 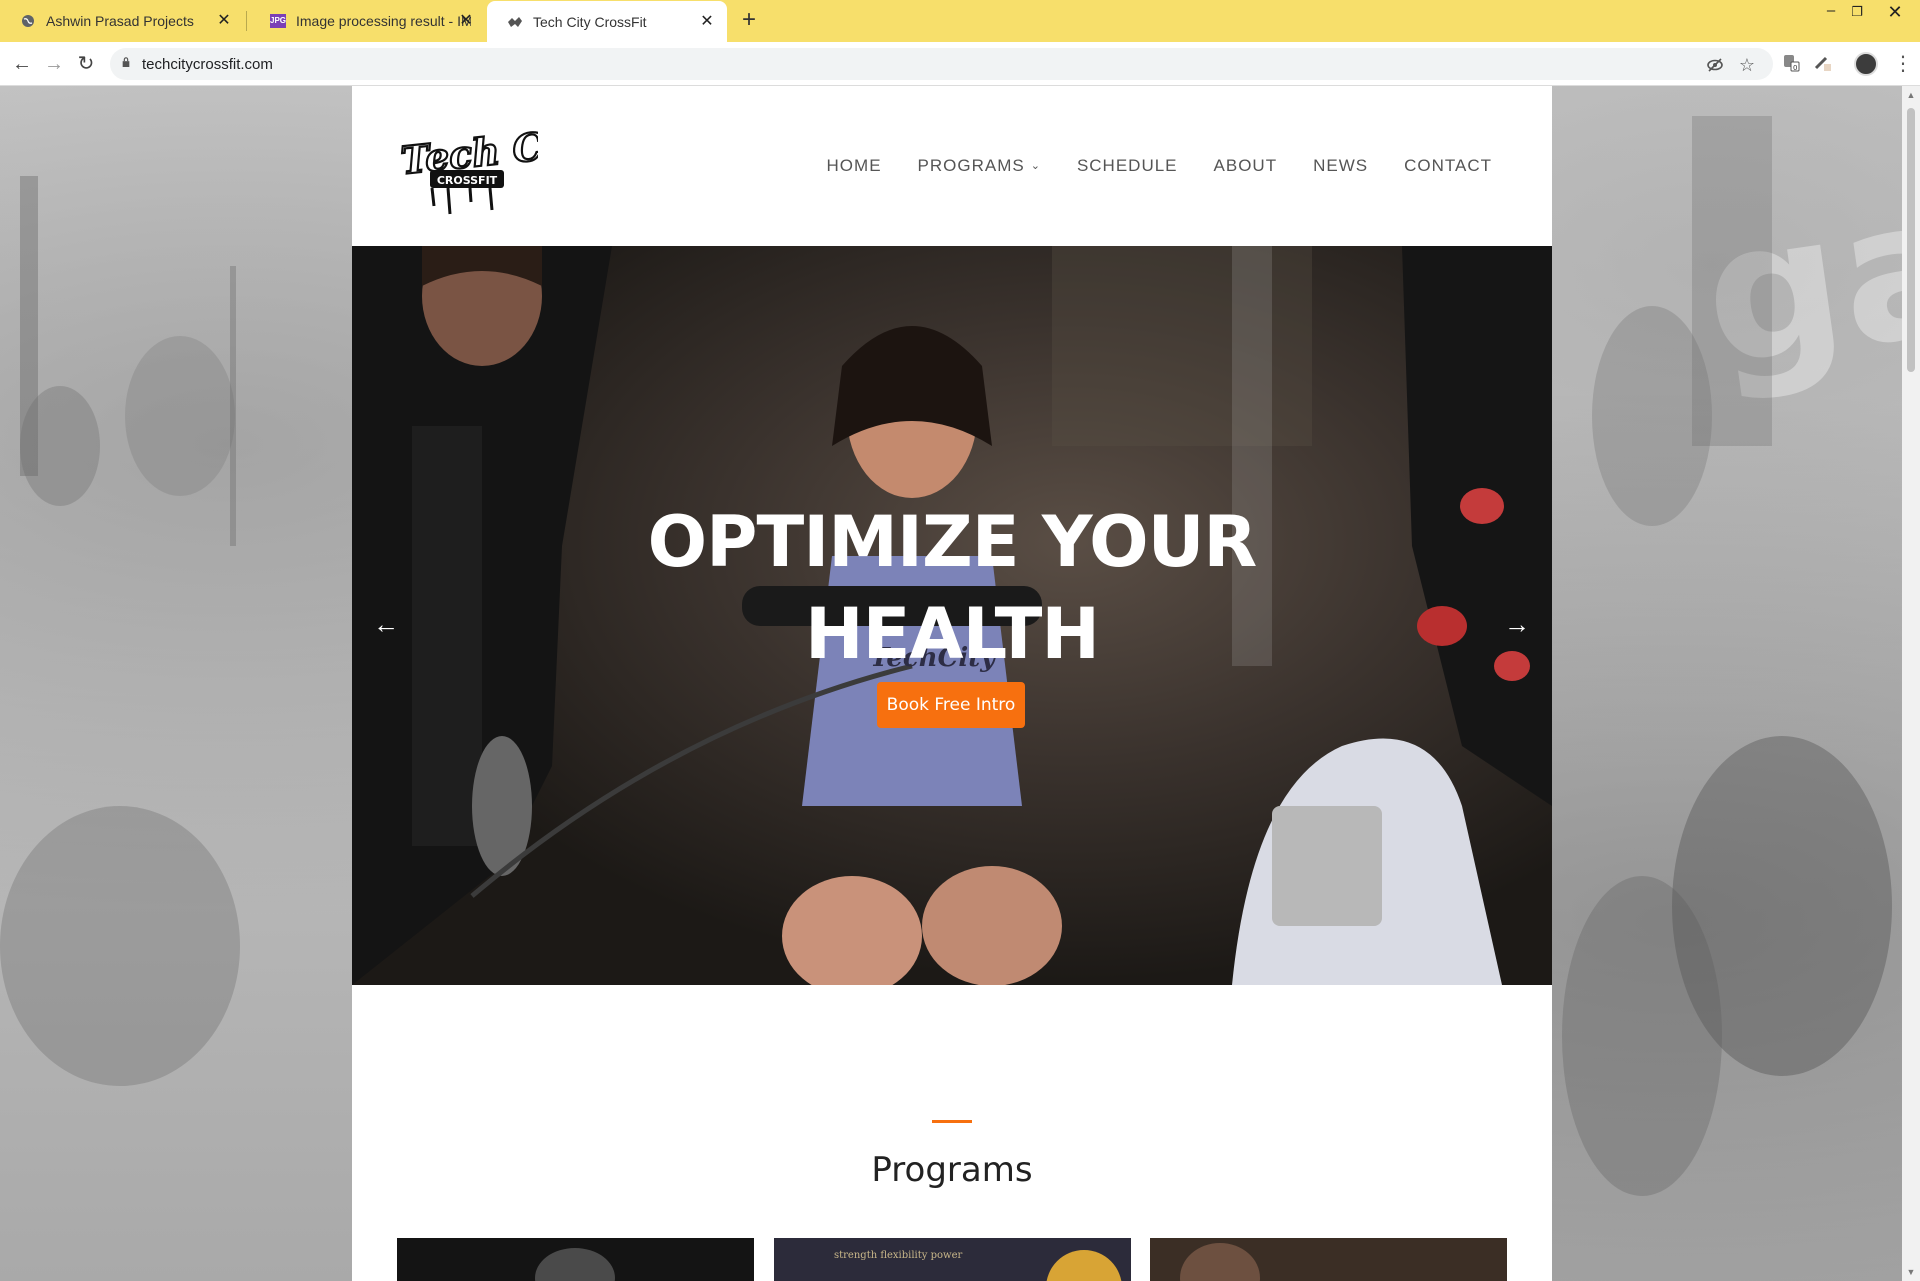 What do you see at coordinates (1903, 63) in the screenshot?
I see `browser-menu-icon: ⋮` at bounding box center [1903, 63].